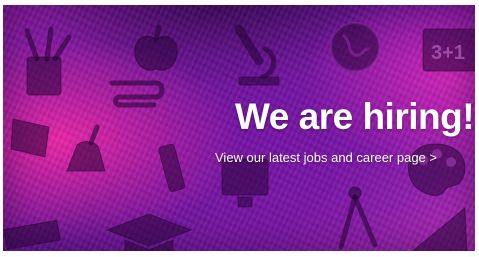 The height and width of the screenshot is (257, 479). Describe the element at coordinates (48, 61) in the screenshot. I see `pencil-cup-icon` at that location.